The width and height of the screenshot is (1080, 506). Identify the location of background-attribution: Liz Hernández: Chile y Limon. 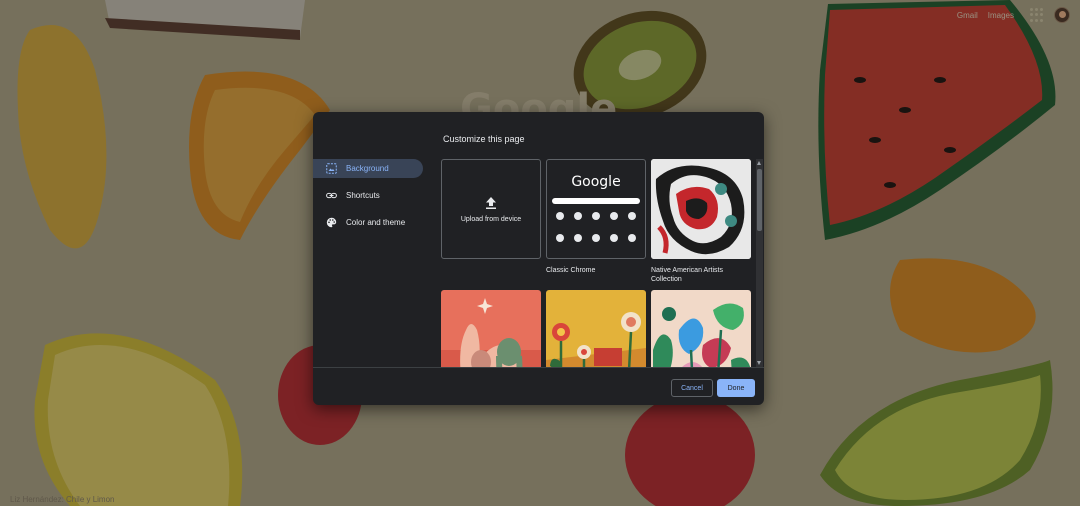
(62, 499).